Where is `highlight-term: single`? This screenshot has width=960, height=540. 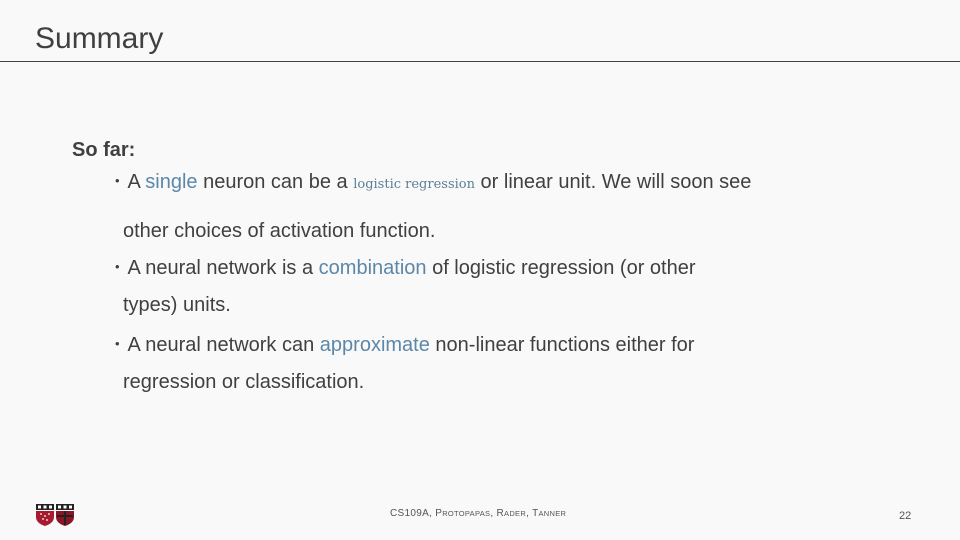 highlight-term: single is located at coordinates (171, 182).